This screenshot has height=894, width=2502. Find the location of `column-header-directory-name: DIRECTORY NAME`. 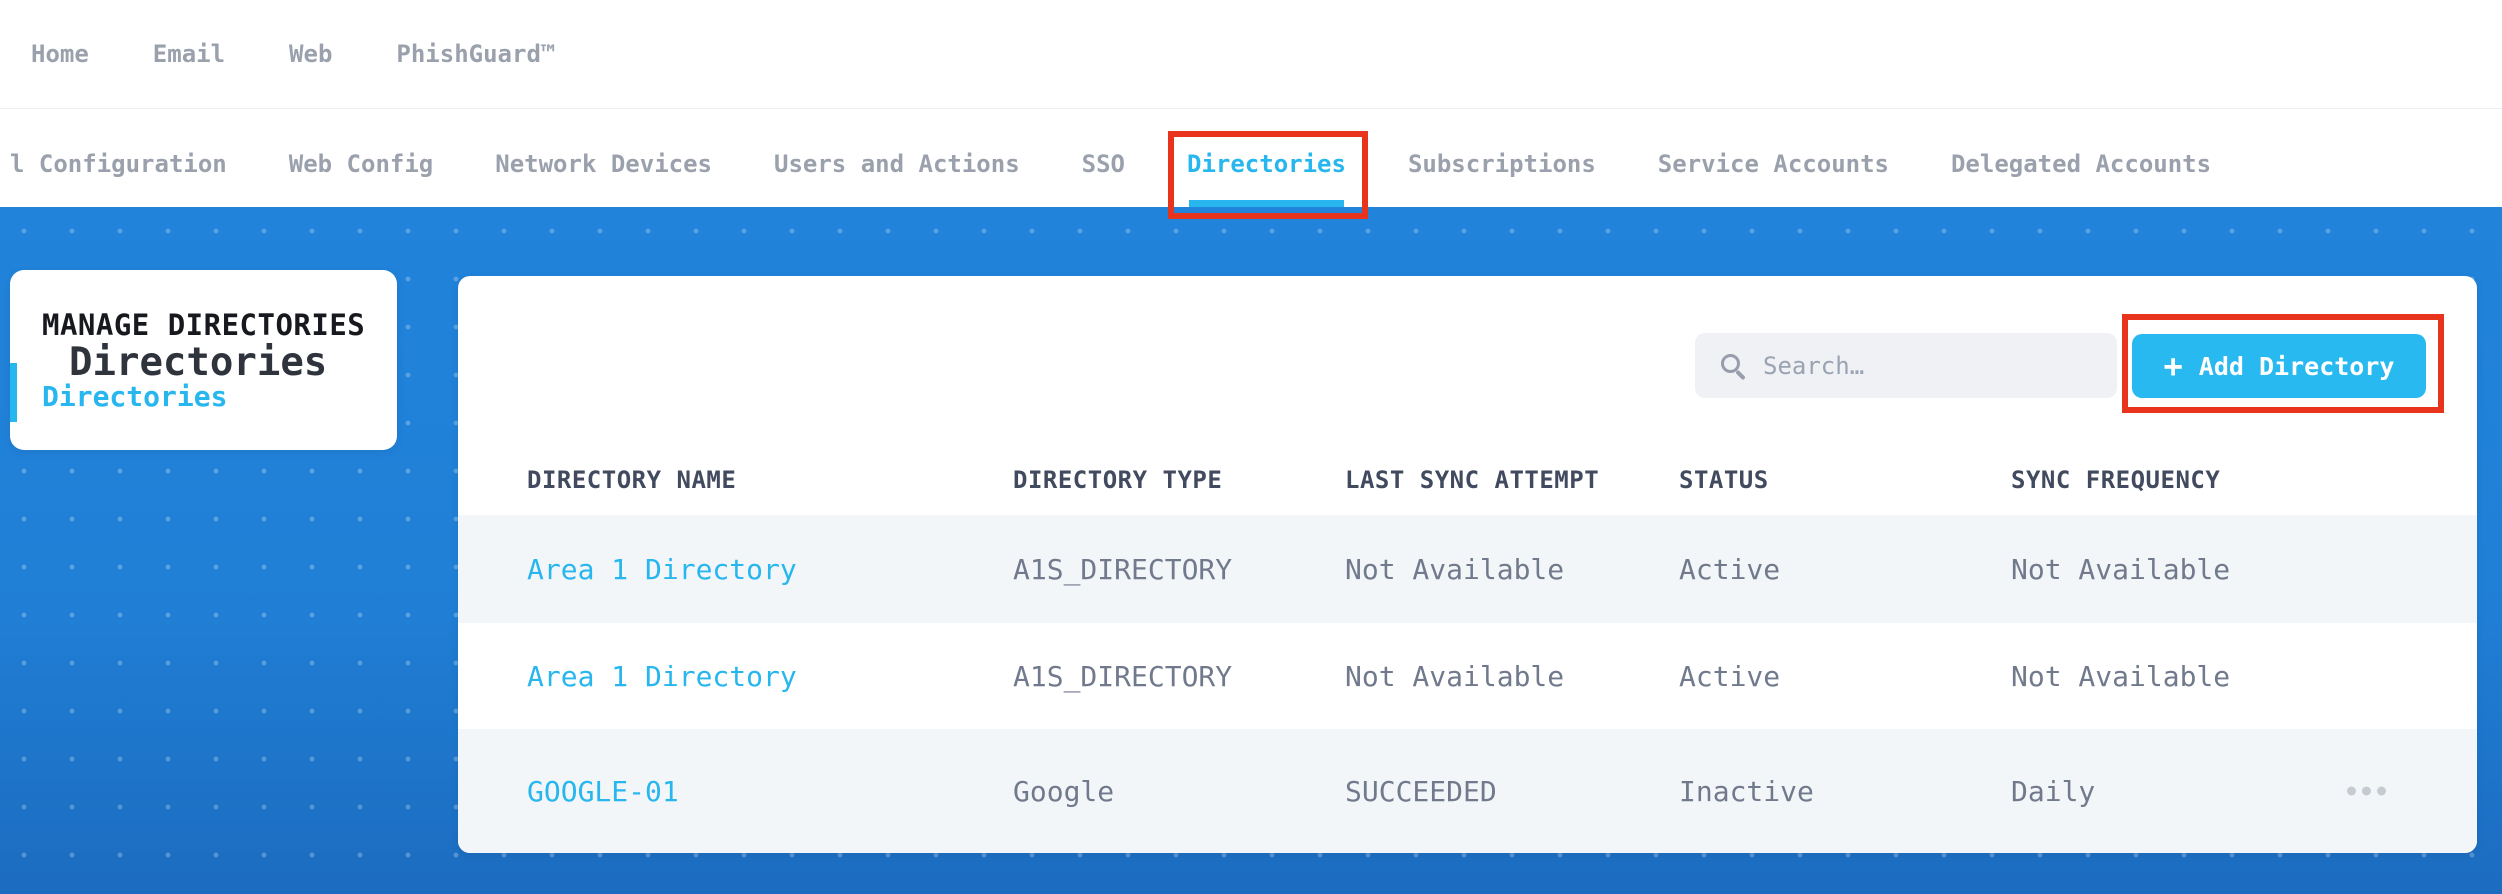

column-header-directory-name: DIRECTORY NAME is located at coordinates (632, 480).